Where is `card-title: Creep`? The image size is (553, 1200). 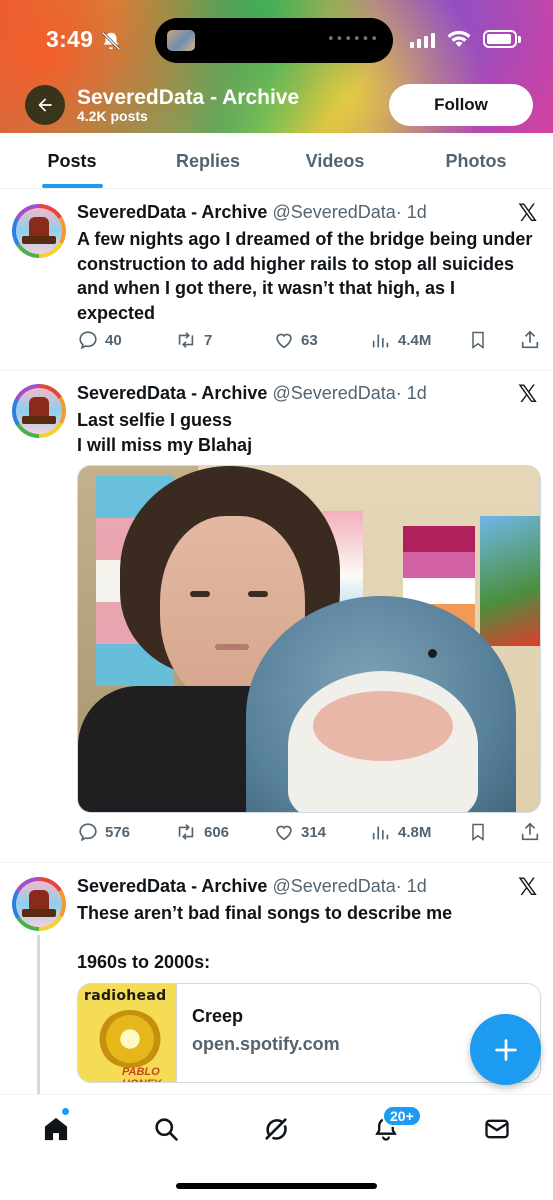
card-title: Creep is located at coordinates (218, 1016).